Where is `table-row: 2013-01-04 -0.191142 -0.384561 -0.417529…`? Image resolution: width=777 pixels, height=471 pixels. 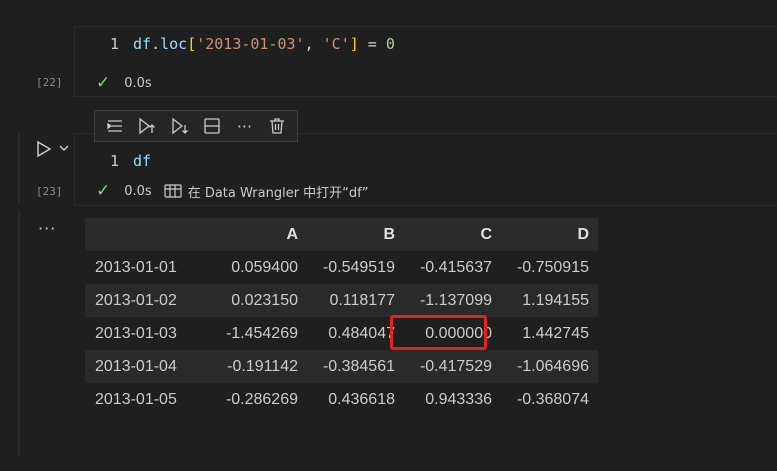
table-row: 2013-01-04 -0.191142 -0.384561 -0.417529… is located at coordinates (341, 366).